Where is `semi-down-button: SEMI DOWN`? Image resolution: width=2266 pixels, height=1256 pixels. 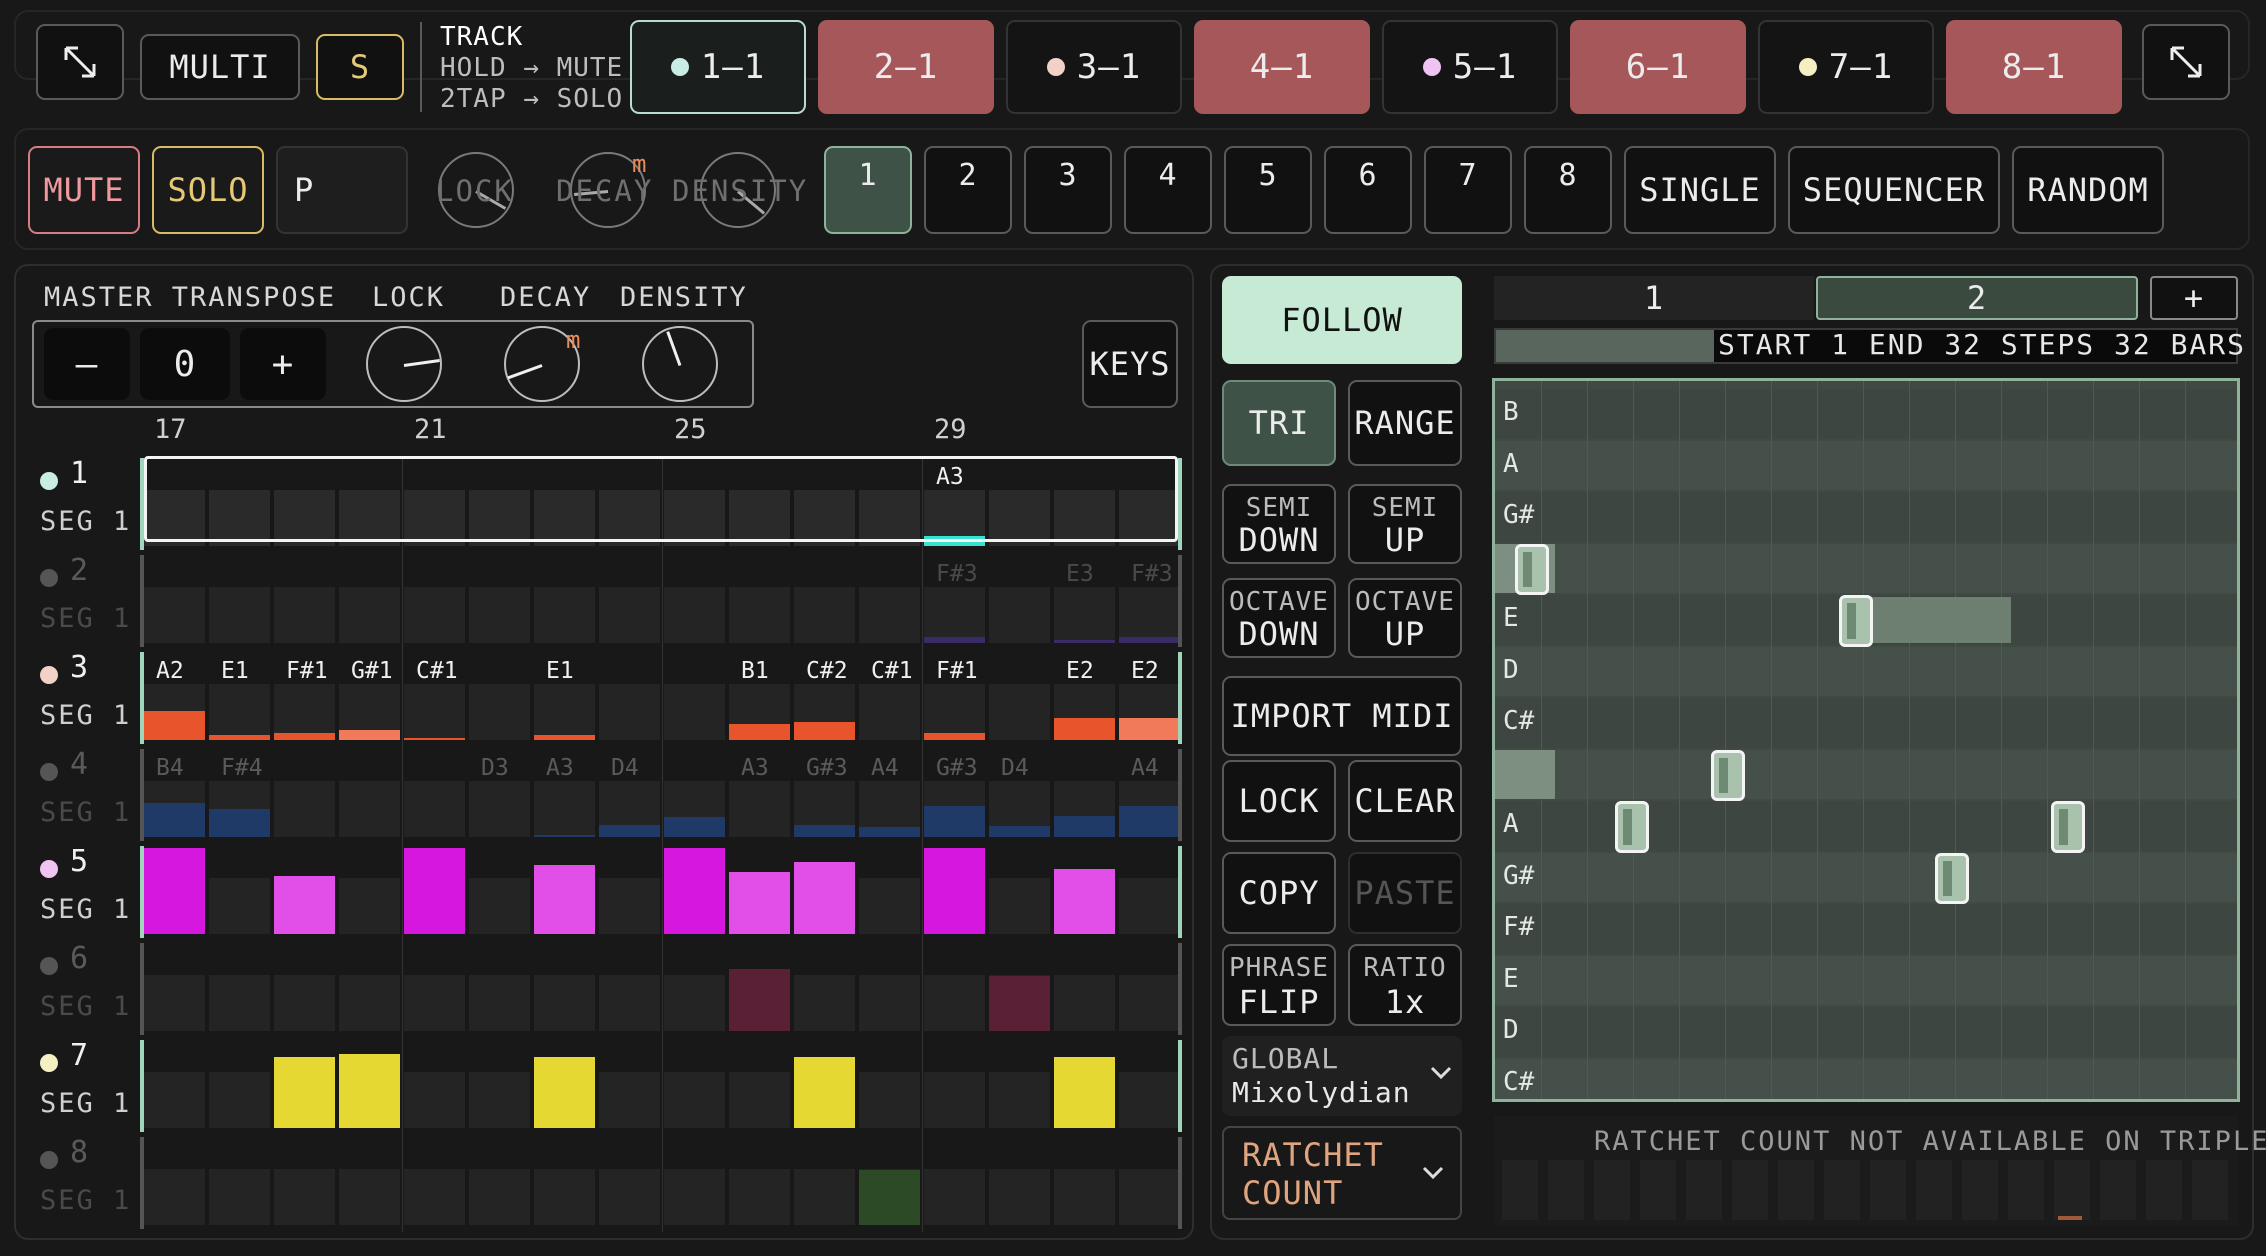
semi-down-button: SEMI DOWN is located at coordinates (1279, 524).